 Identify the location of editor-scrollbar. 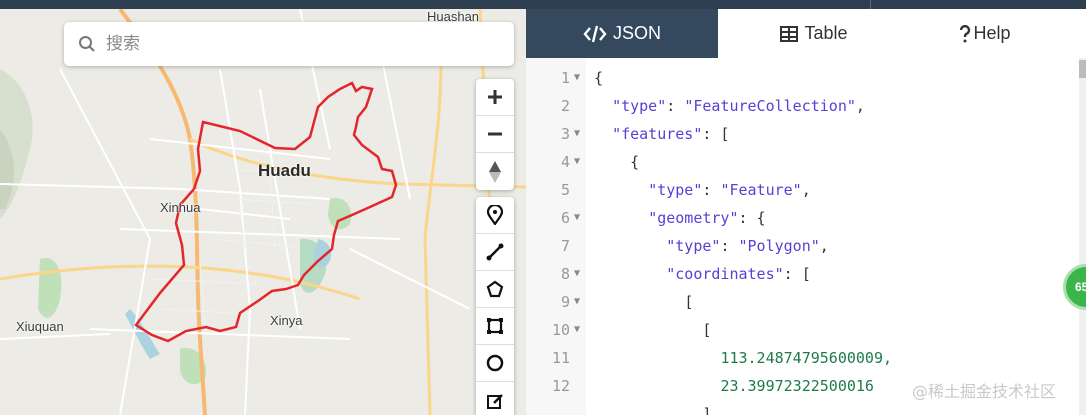
(1082, 236).